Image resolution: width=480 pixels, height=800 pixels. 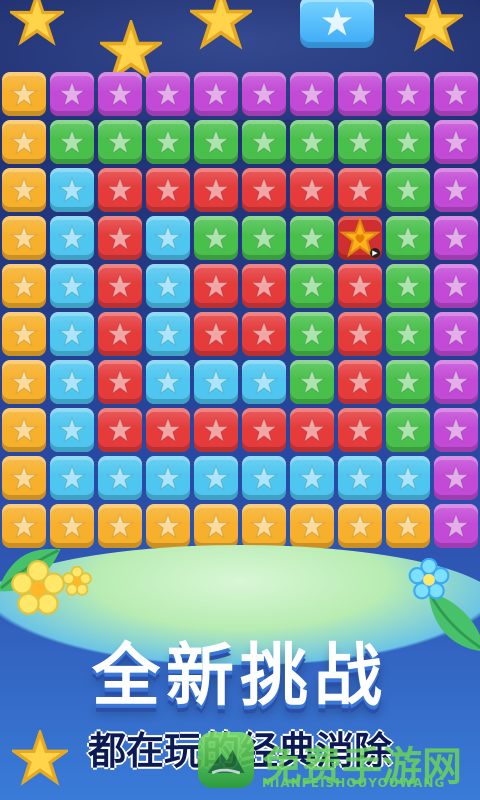 I want to click on grid-tile-special: ▶, so click(x=360, y=238).